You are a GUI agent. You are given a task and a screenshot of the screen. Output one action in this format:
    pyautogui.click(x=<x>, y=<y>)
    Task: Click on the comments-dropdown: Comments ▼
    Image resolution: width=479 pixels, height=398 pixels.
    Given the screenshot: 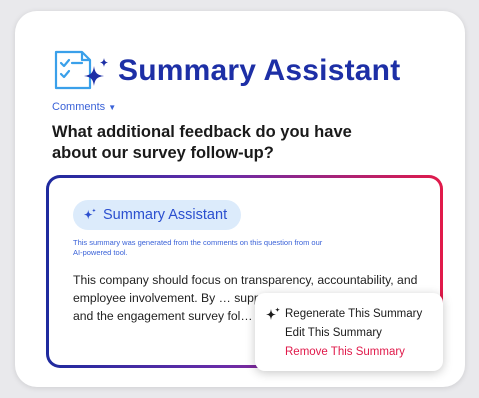 What is the action you would take?
    pyautogui.click(x=84, y=107)
    